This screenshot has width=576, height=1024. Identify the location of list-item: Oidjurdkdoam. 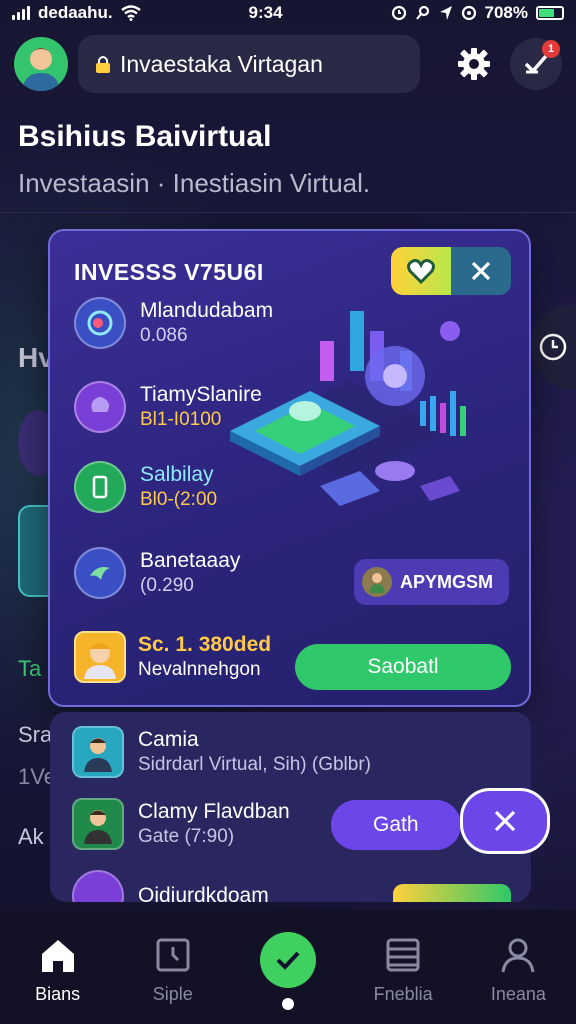
(170, 886).